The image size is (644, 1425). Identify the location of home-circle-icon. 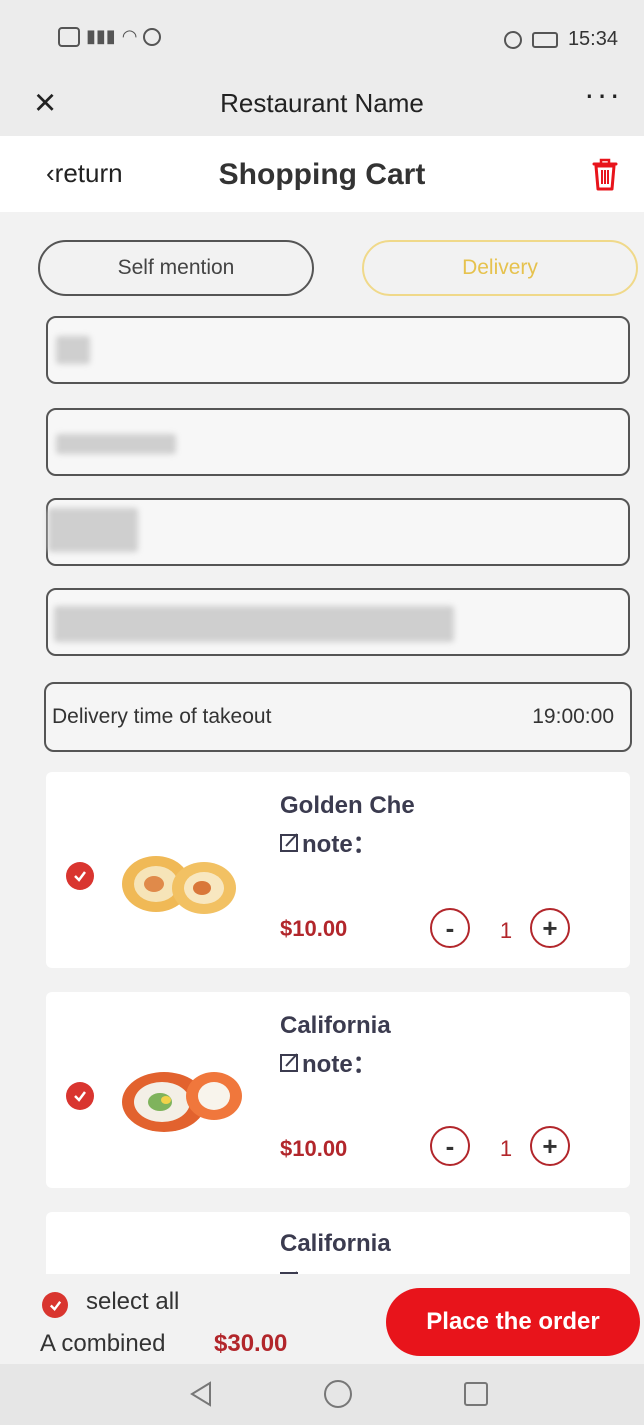
(338, 1394).